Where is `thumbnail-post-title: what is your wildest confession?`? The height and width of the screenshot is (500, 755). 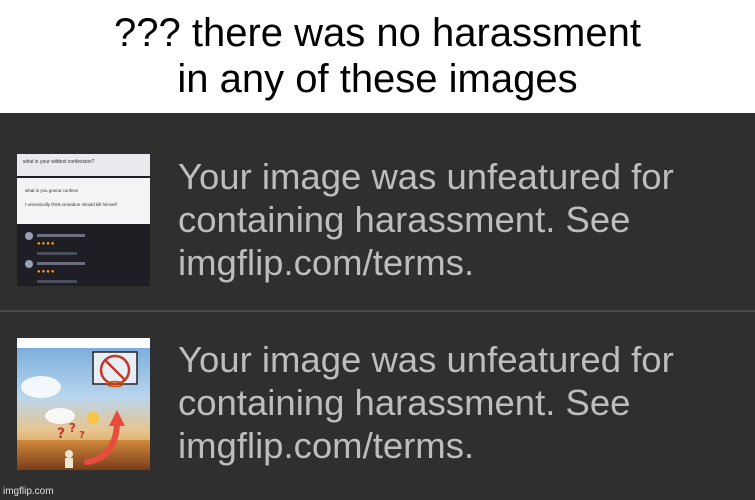 thumbnail-post-title: what is your wildest confession? is located at coordinates (59, 162).